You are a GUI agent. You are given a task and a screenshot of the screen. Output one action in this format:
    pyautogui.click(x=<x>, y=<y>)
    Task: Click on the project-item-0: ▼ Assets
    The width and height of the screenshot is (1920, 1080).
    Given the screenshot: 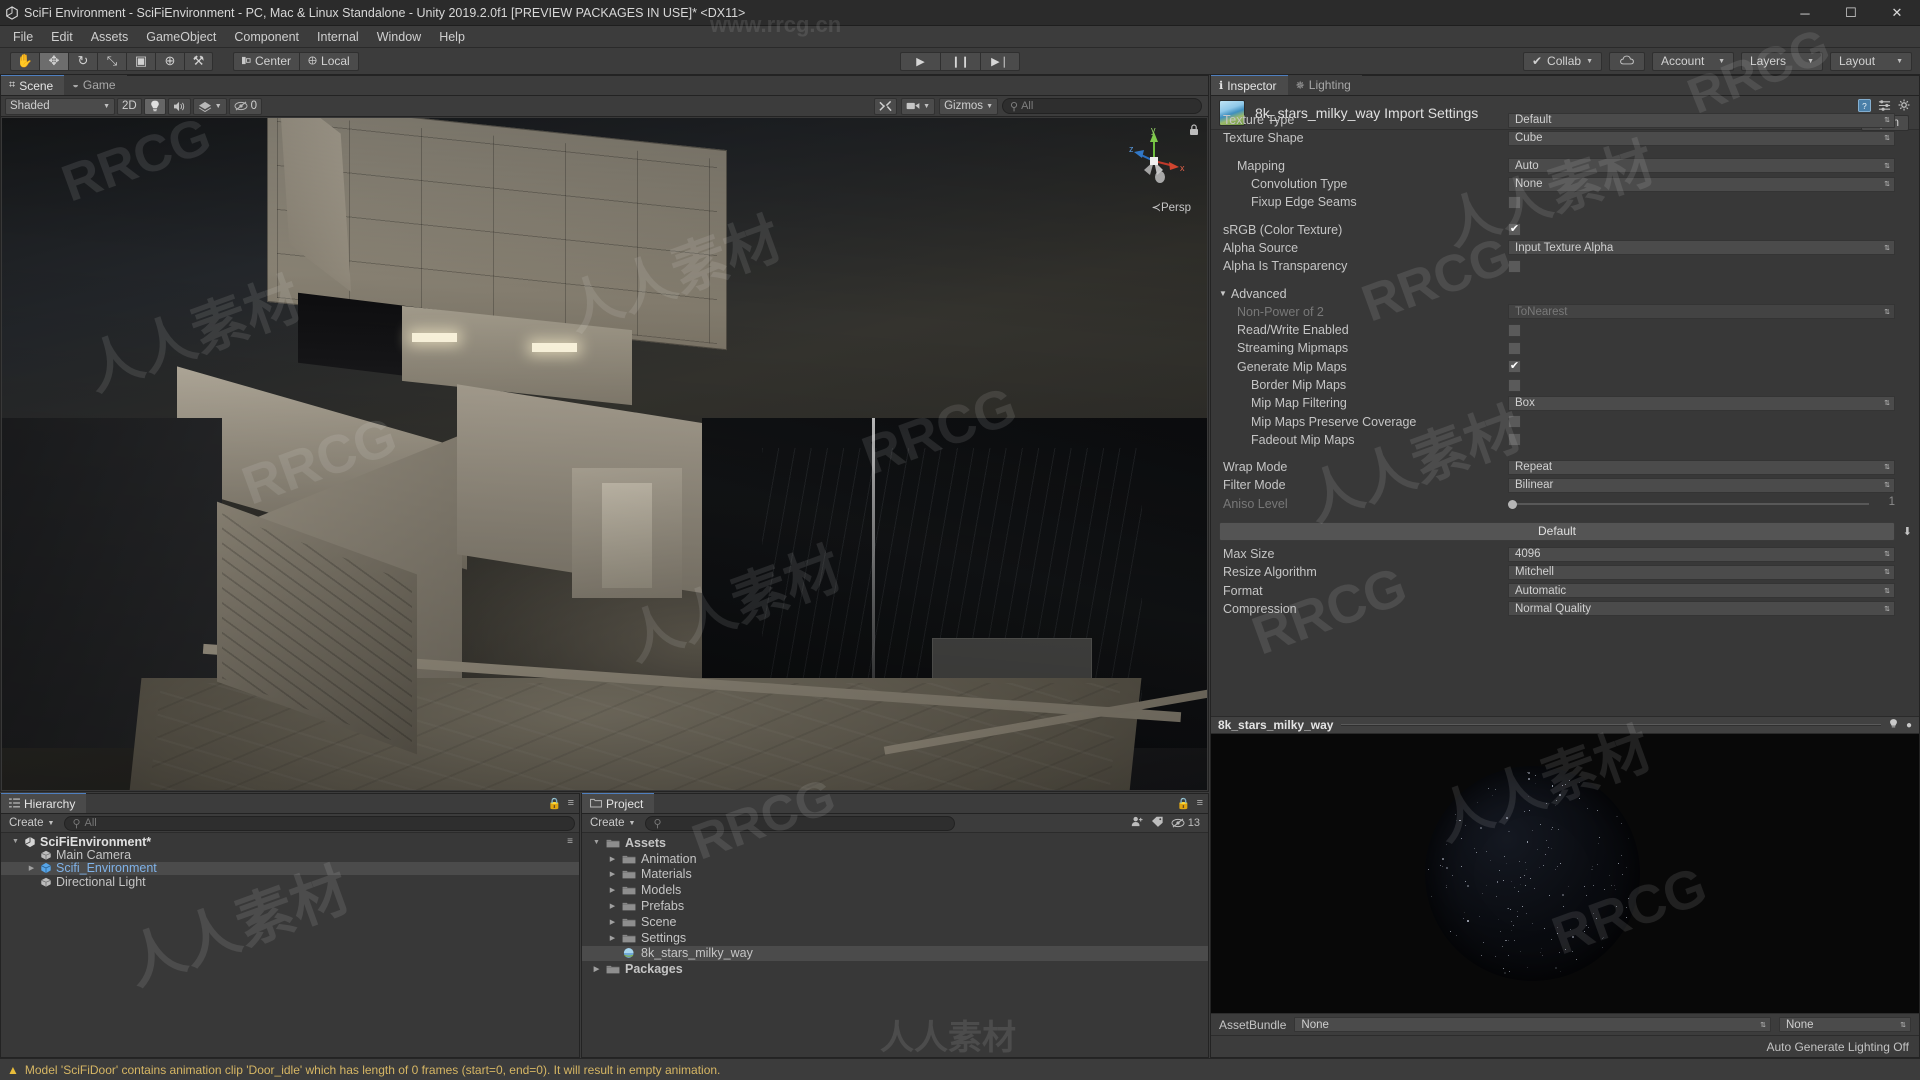 What is the action you would take?
    pyautogui.click(x=895, y=843)
    